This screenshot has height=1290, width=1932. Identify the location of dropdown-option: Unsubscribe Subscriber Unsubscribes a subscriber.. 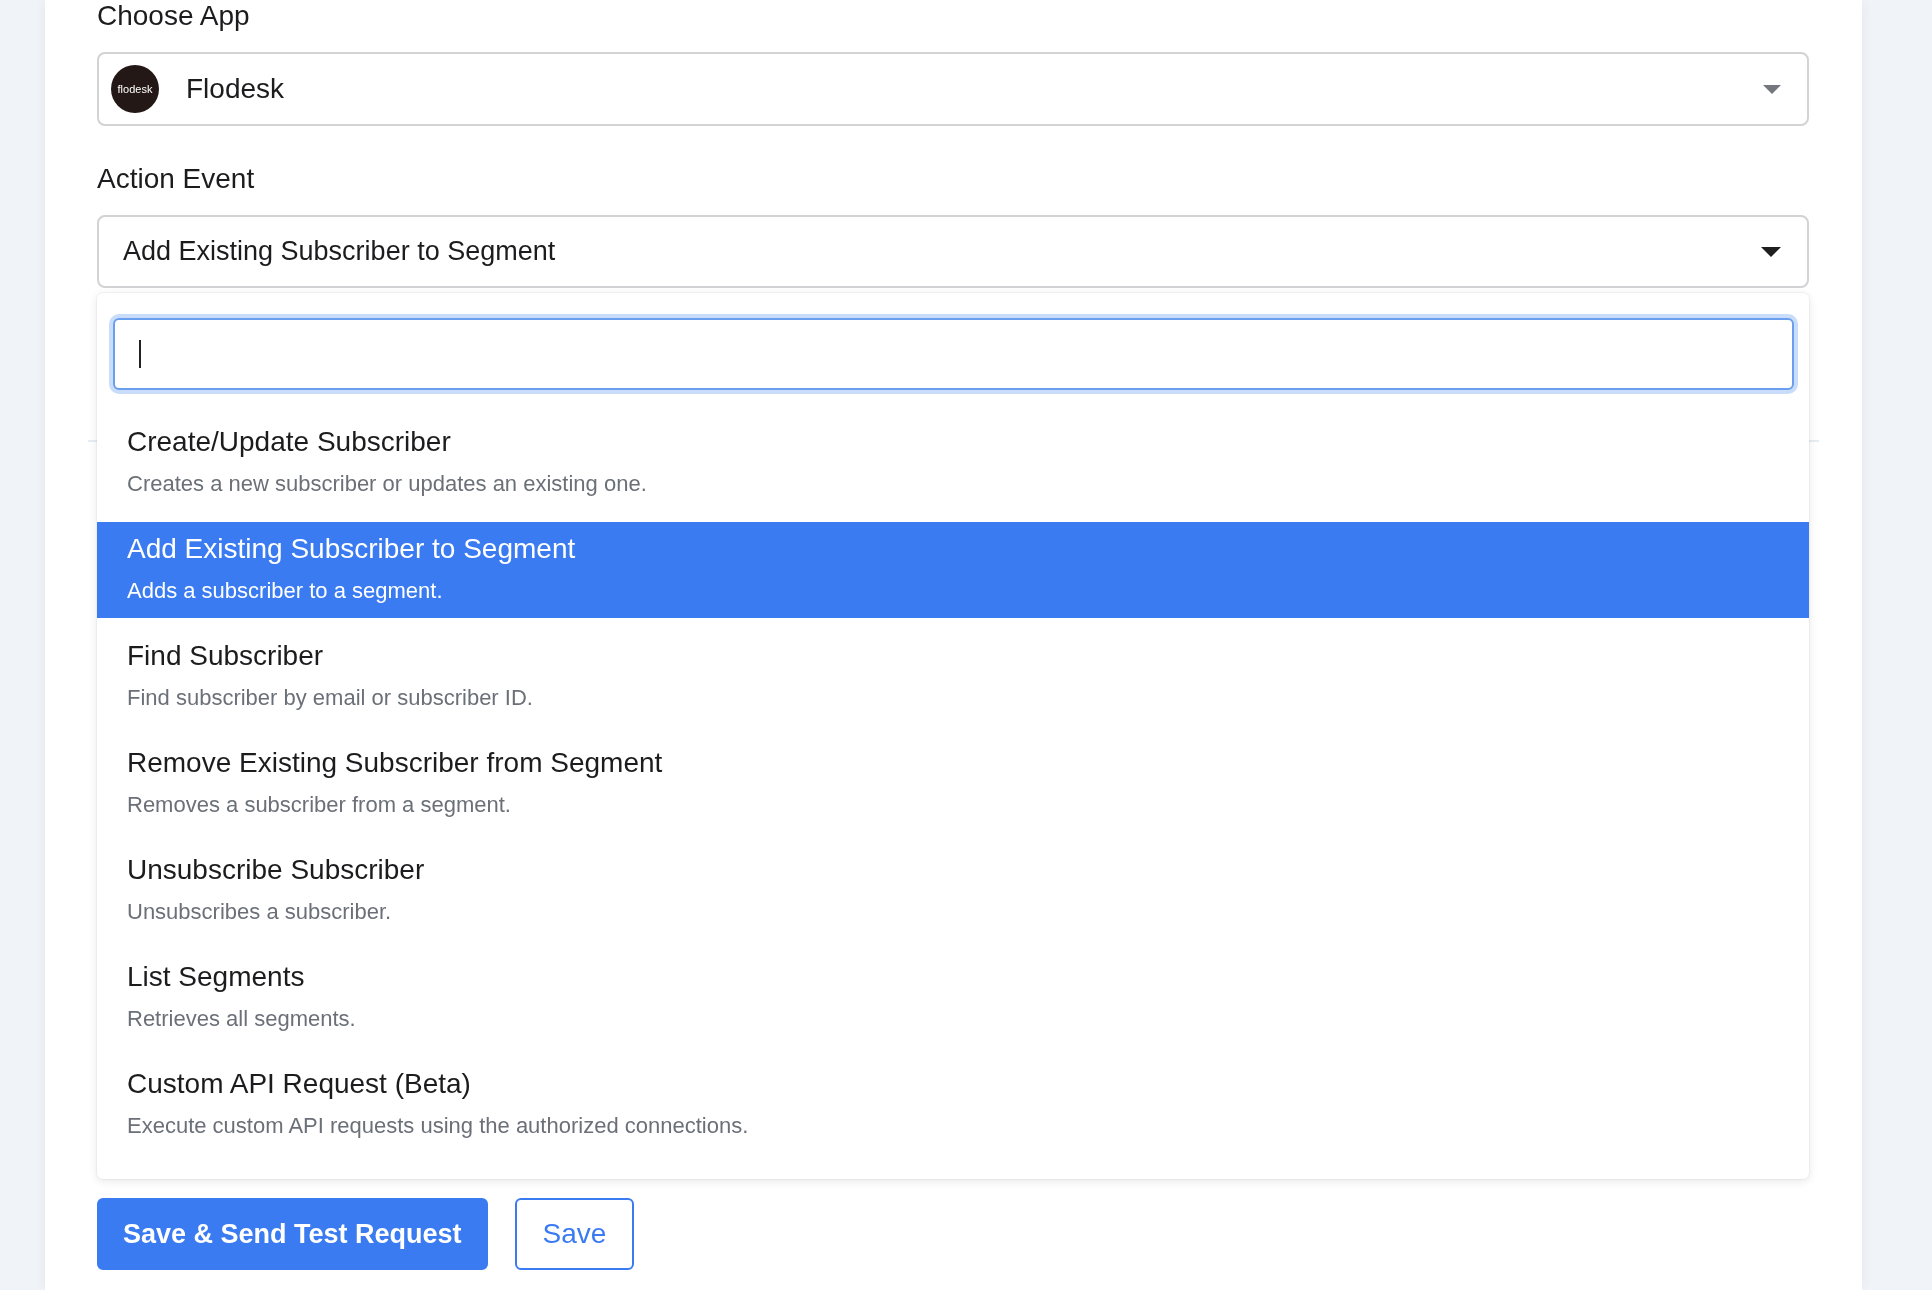
(953, 891).